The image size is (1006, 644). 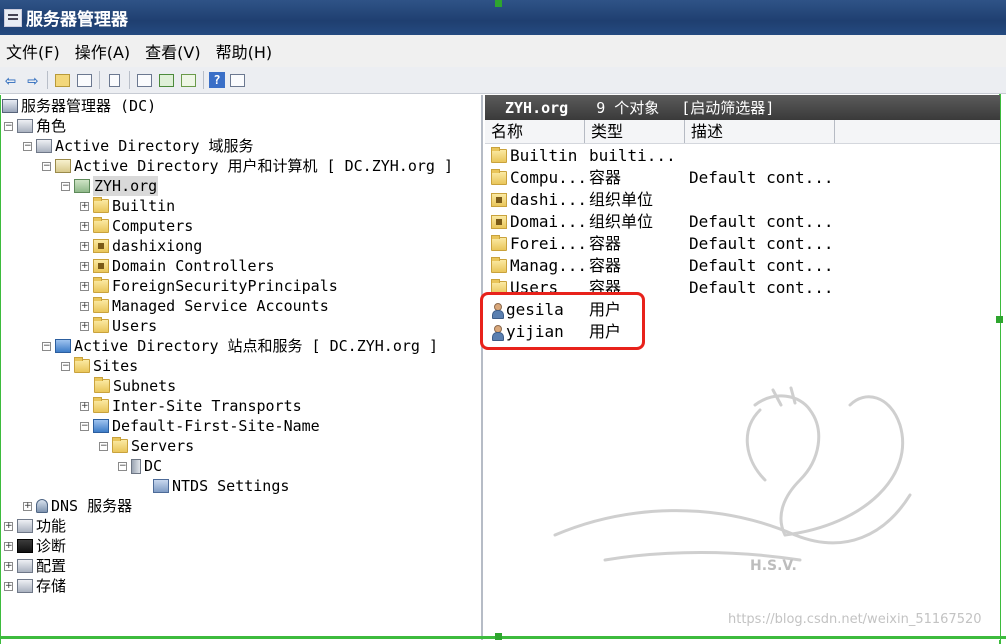 I want to click on tree-label: Computers, so click(x=153, y=226).